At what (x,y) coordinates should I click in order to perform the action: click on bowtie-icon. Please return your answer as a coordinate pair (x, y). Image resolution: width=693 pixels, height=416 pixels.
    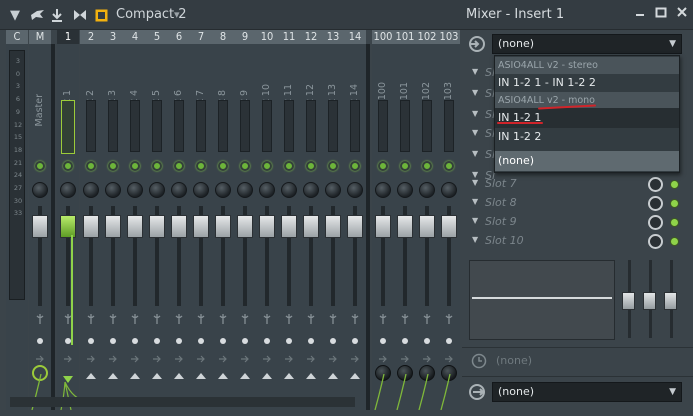
    Looking at the image, I should click on (80, 15).